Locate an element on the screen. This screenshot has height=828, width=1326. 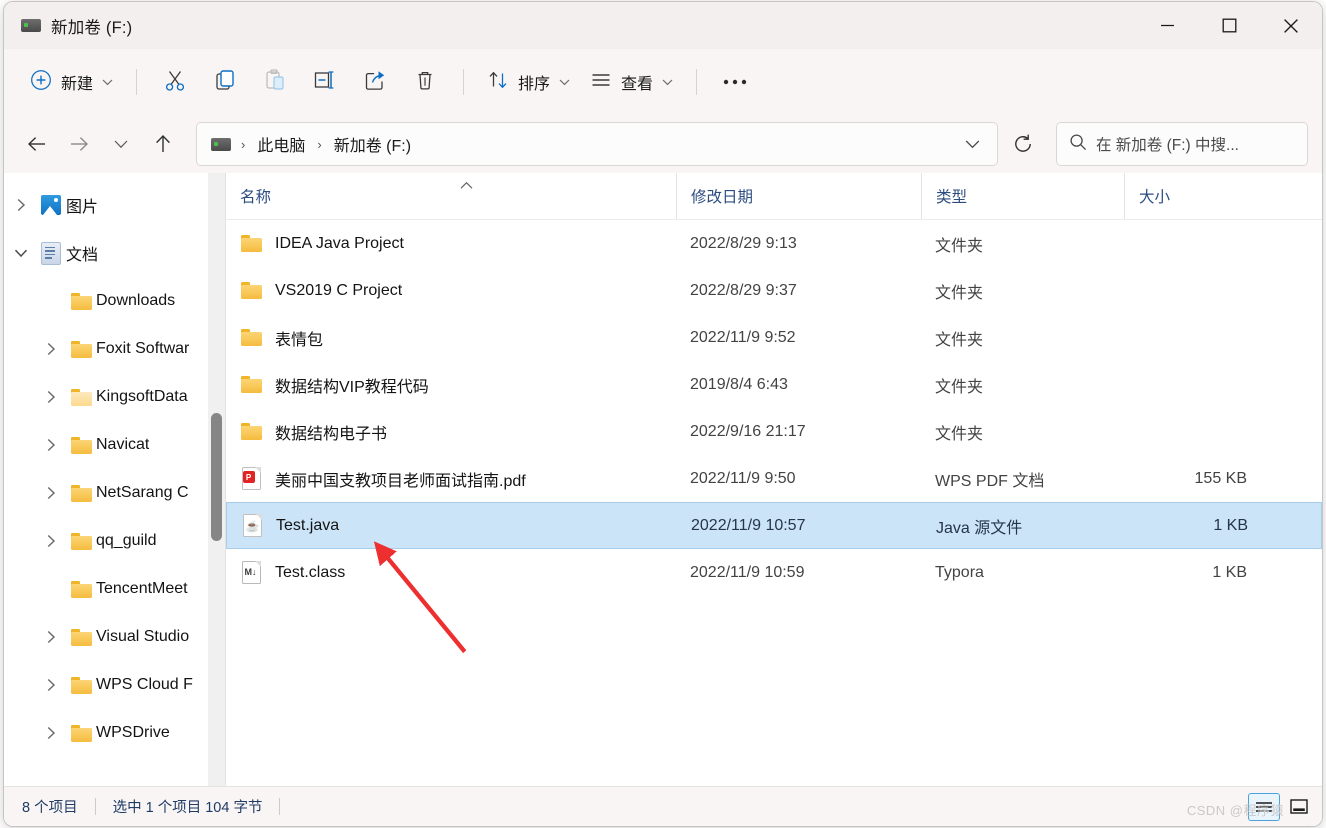
sidebar-item-wps-cloud-f: WPS Cloud F is located at coordinates (112, 685).